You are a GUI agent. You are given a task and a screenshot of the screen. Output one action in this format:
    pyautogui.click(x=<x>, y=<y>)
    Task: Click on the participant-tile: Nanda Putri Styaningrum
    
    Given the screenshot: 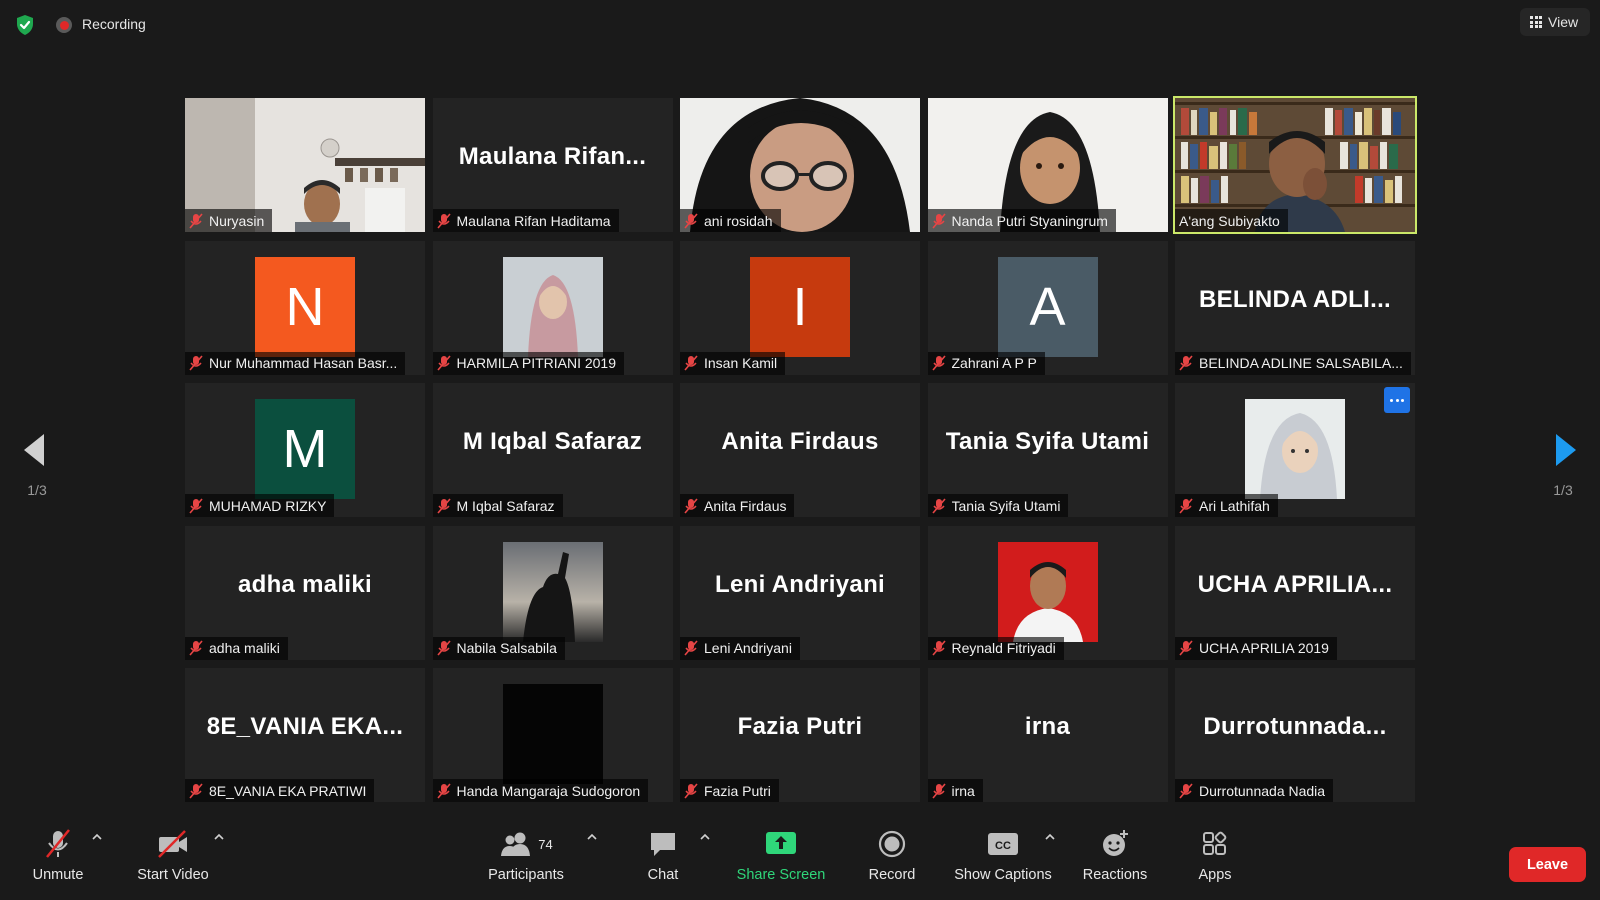 What is the action you would take?
    pyautogui.click(x=1047, y=165)
    